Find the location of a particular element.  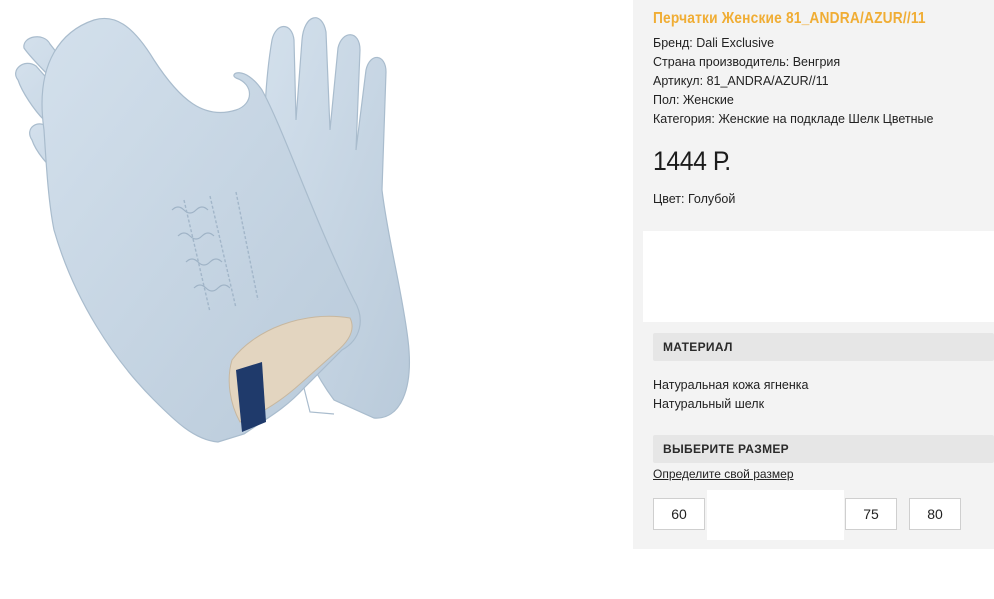

size-option-60: 60 is located at coordinates (679, 514).